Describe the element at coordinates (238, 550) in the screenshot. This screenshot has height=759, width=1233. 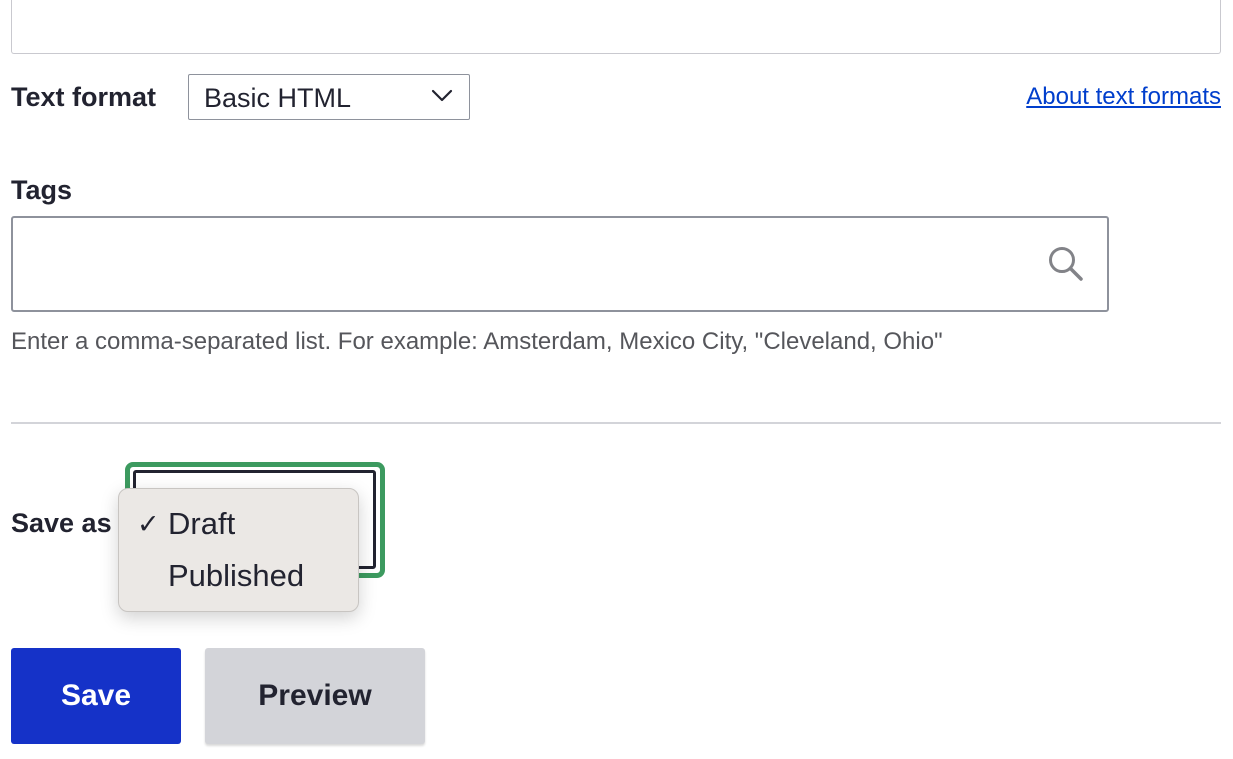
I see `save-as-dropdown-menu: ✓ Draft Published` at that location.